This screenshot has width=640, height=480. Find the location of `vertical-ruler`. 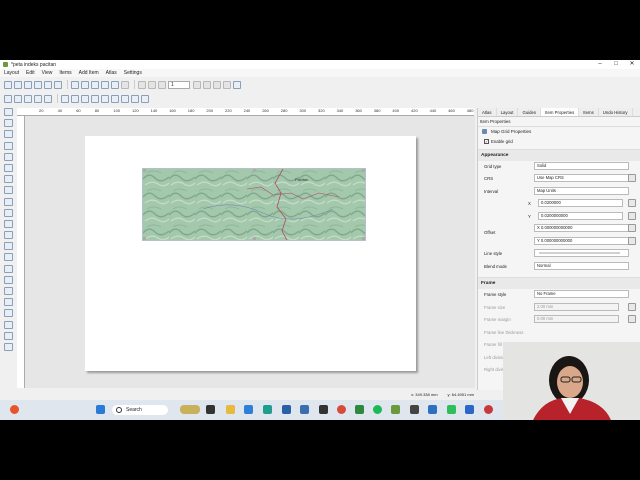

vertical-ruler is located at coordinates (21, 252).